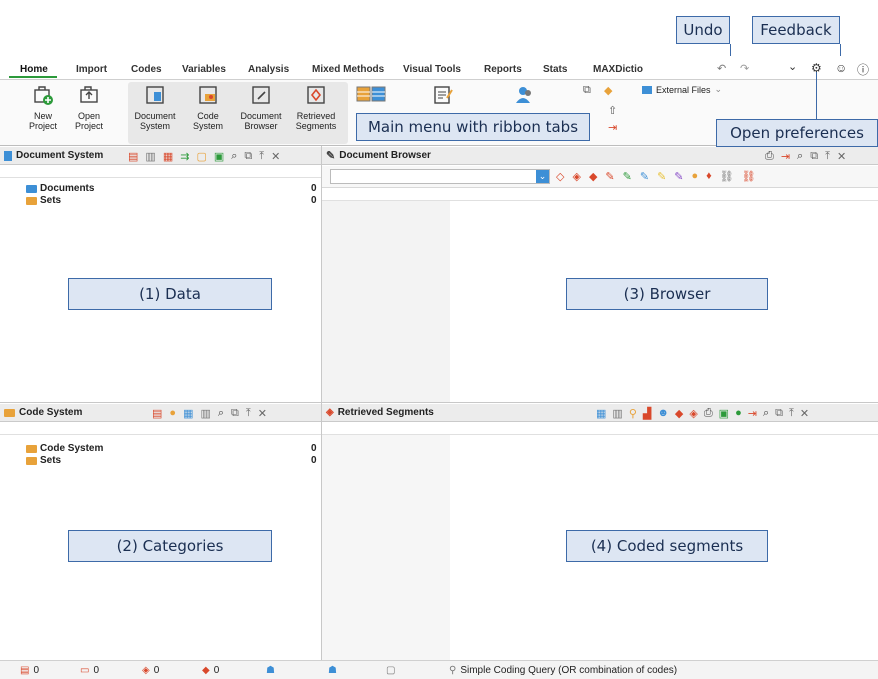 This screenshot has width=878, height=679. I want to click on tab-maxdictio: MAXDictio, so click(618, 69).